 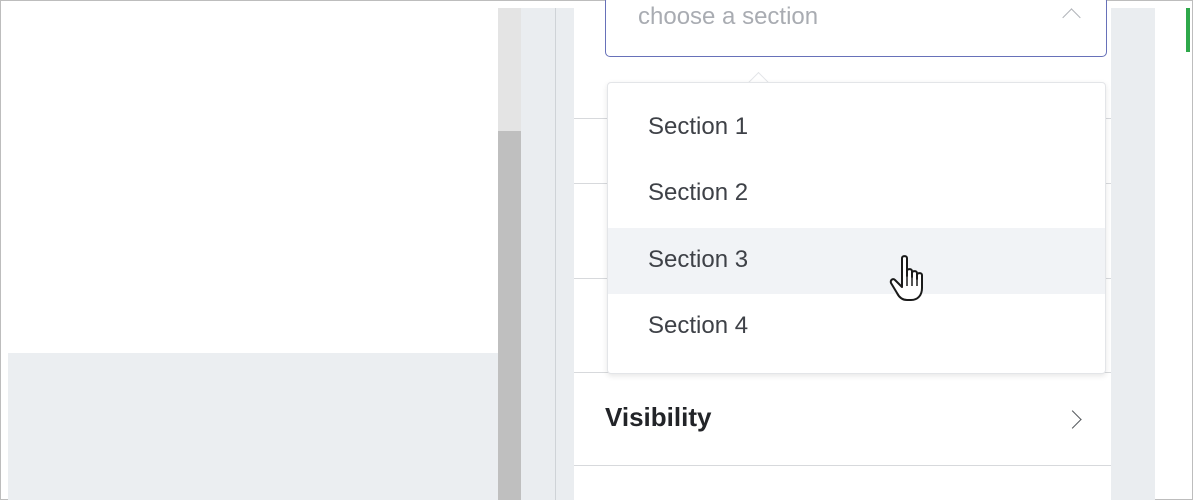 What do you see at coordinates (555, 254) in the screenshot?
I see `gutter-divider` at bounding box center [555, 254].